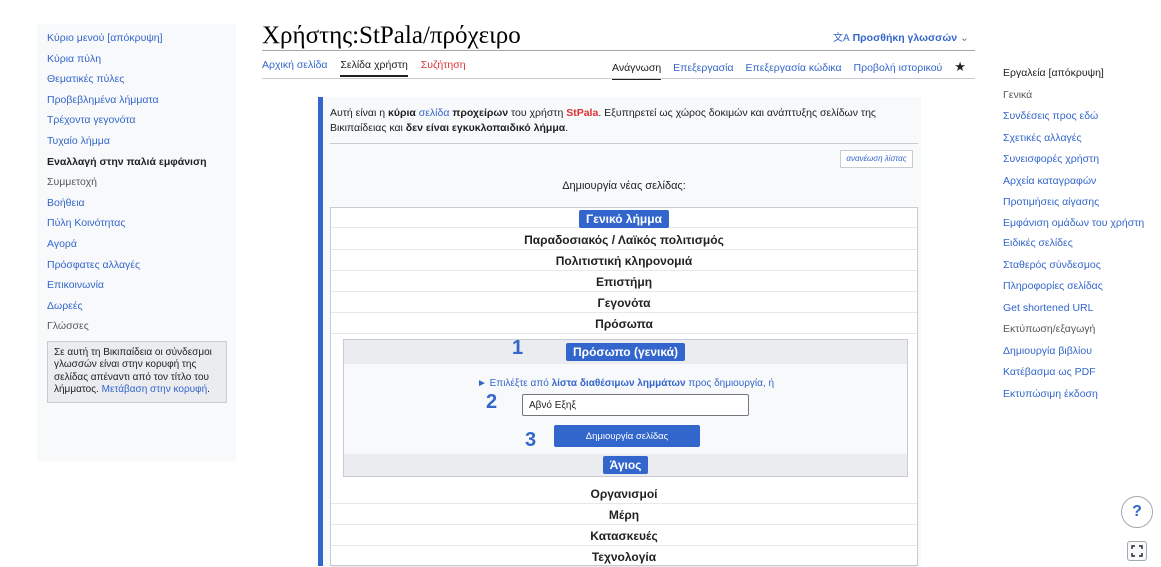  What do you see at coordinates (624, 324) in the screenshot?
I see `category-row: Πρόσωπα` at bounding box center [624, 324].